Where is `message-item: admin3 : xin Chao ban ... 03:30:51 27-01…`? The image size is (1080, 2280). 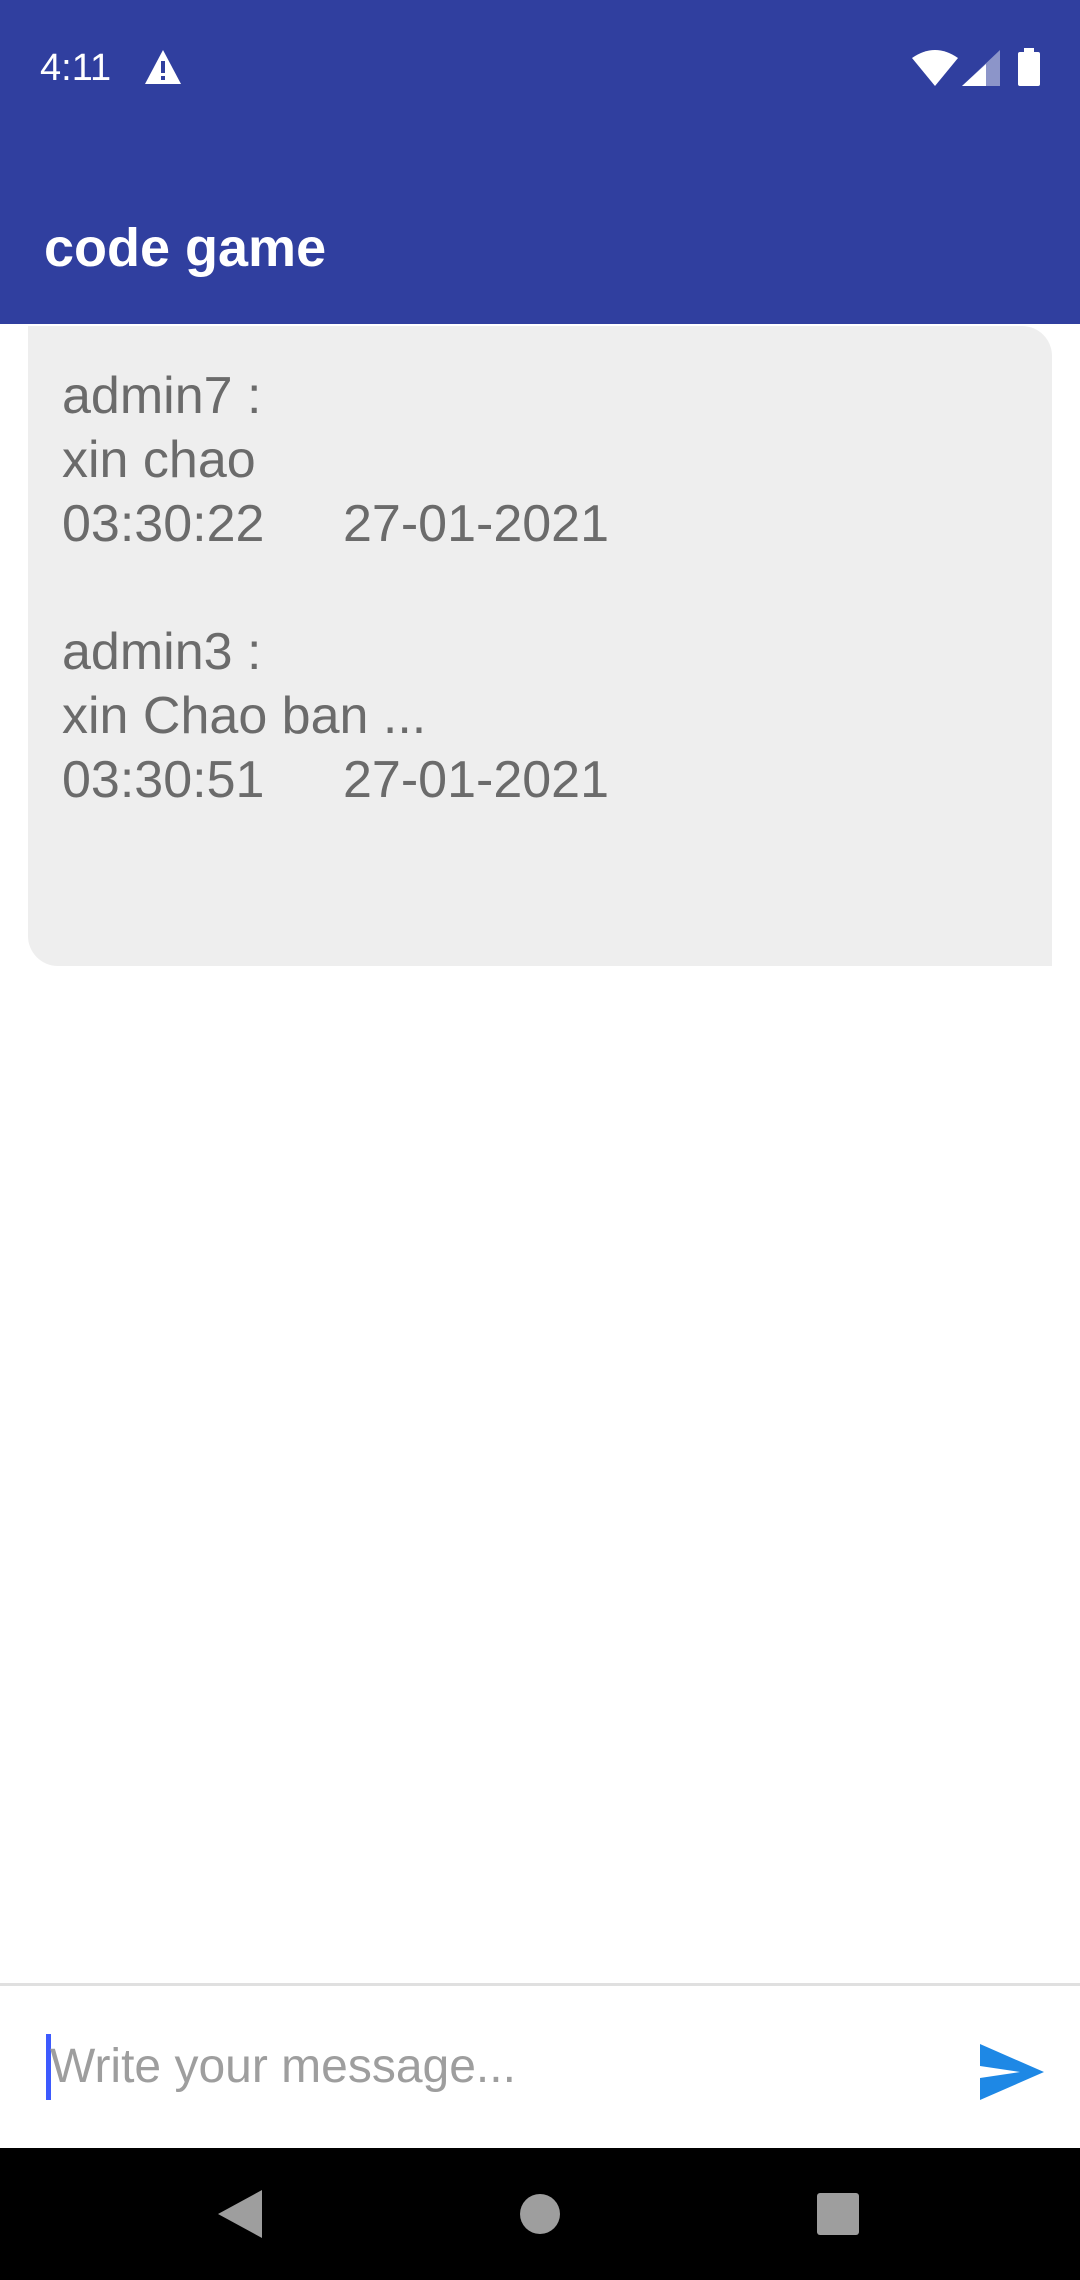
message-item: admin3 : xin Chao ban ... 03:30:51 27-01… is located at coordinates (557, 716).